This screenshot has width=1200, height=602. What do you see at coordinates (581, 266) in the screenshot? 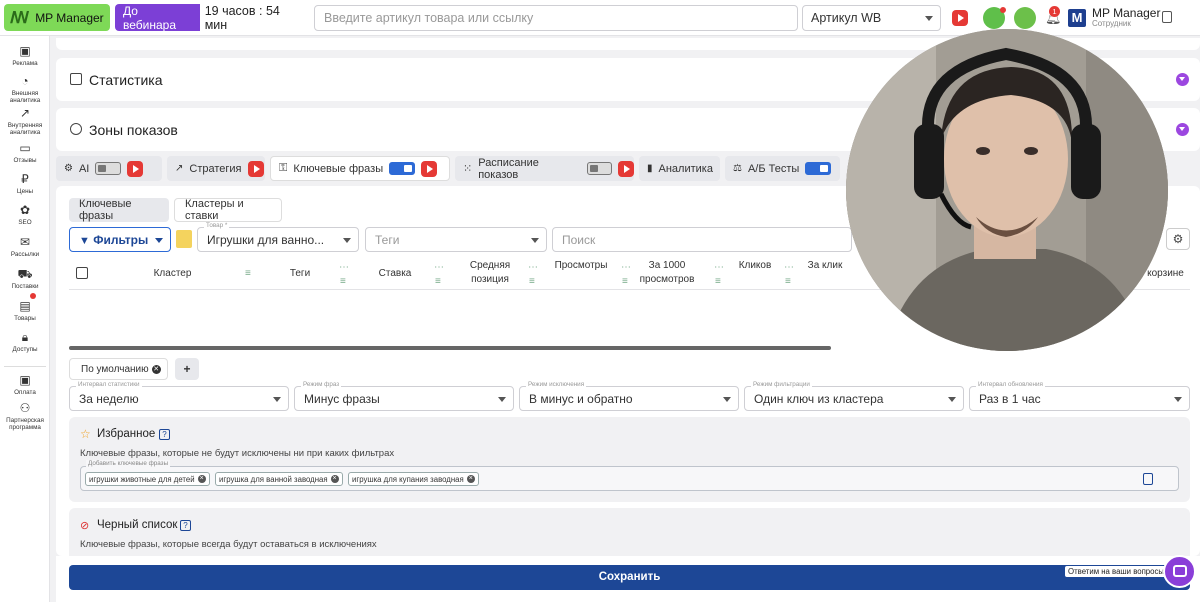
I see `col-views: Просмотры` at bounding box center [581, 266].